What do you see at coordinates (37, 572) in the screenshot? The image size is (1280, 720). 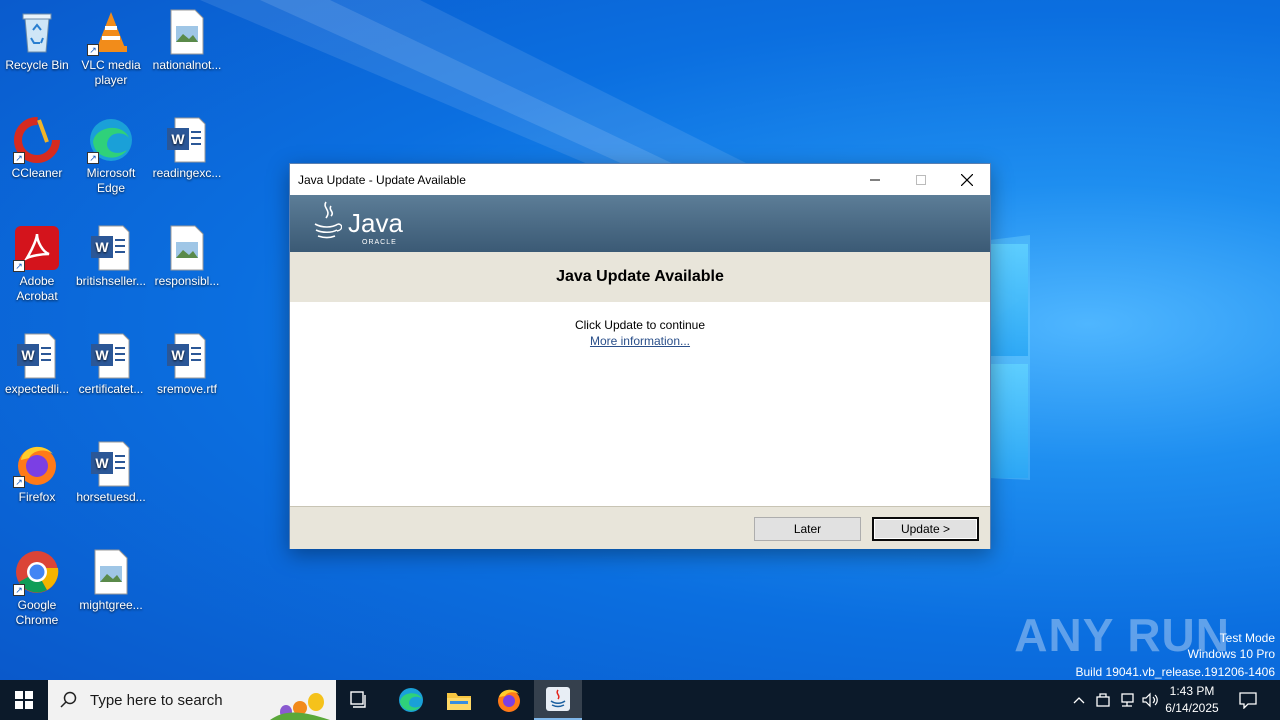 I see `chrome-icon: ↗` at bounding box center [37, 572].